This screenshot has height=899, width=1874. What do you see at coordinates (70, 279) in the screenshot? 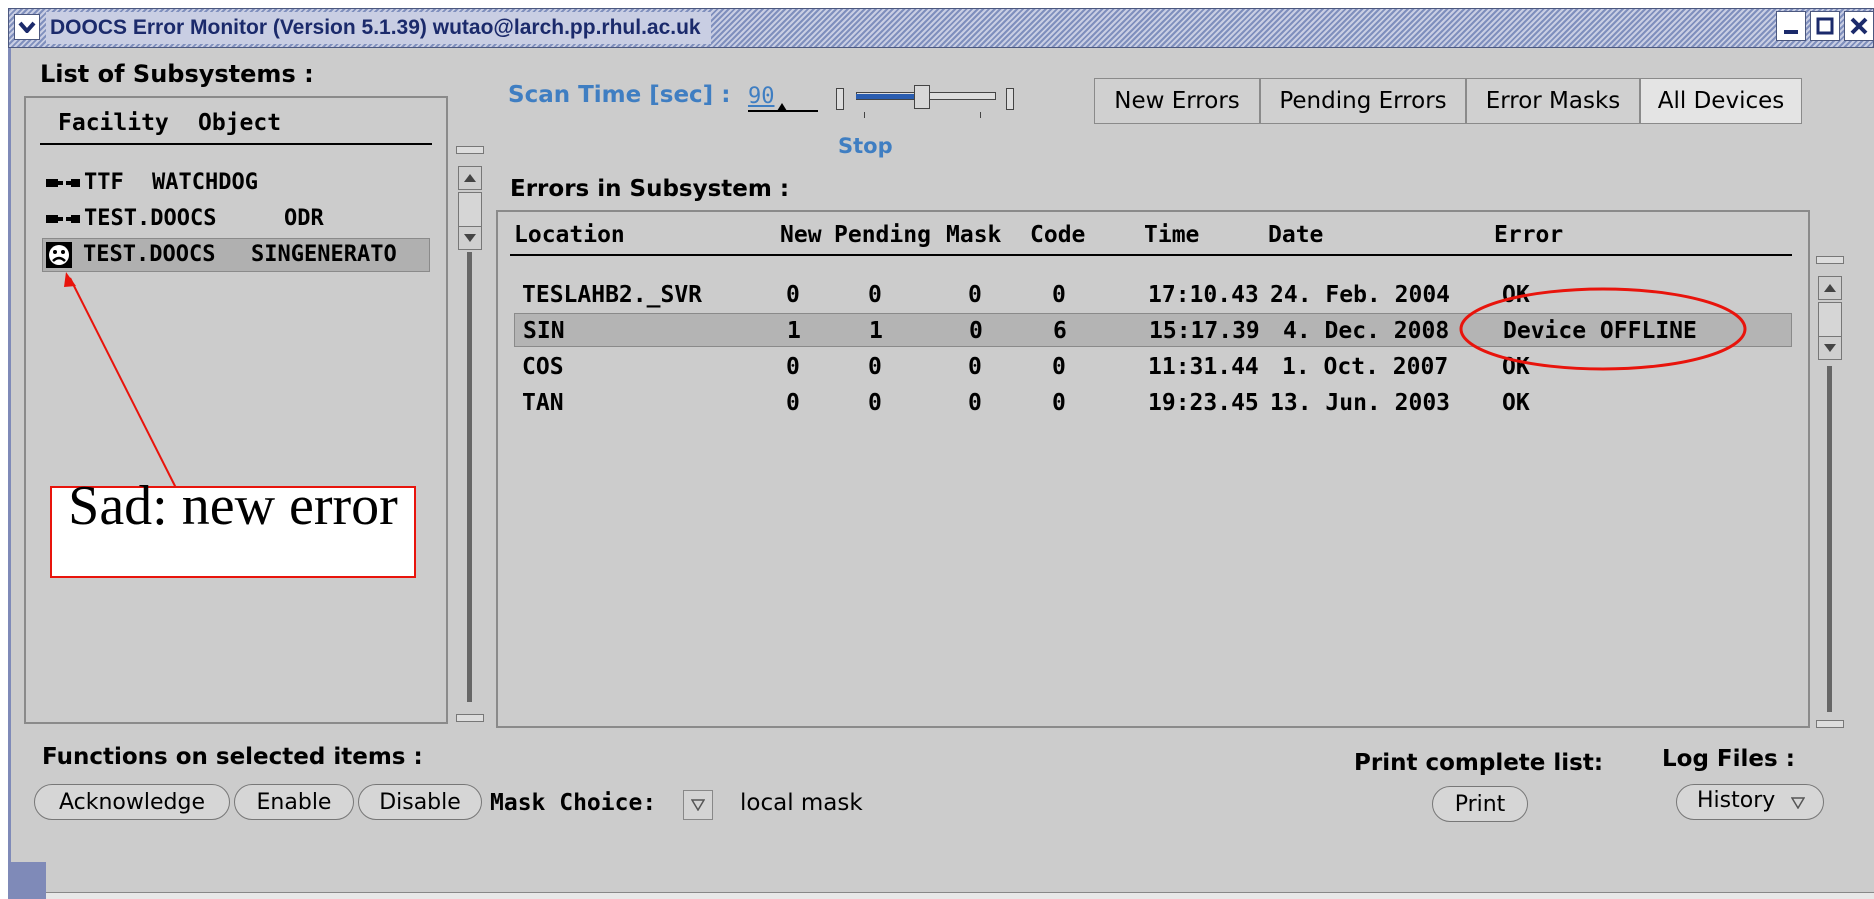
I see `annotation-arrowhead-icon` at bounding box center [70, 279].